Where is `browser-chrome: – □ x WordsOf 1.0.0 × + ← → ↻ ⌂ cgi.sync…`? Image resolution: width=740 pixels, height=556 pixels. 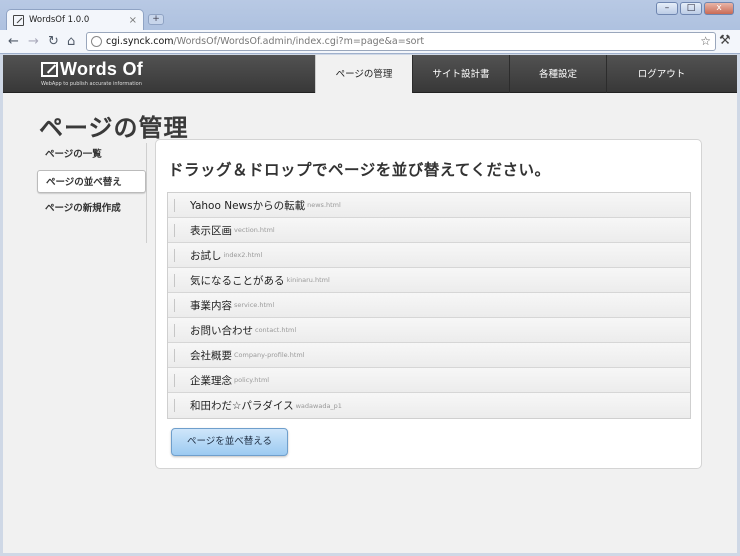 browser-chrome: – □ x WordsOf 1.0.0 × + ← → ↻ ⌂ cgi.sync… is located at coordinates (370, 27).